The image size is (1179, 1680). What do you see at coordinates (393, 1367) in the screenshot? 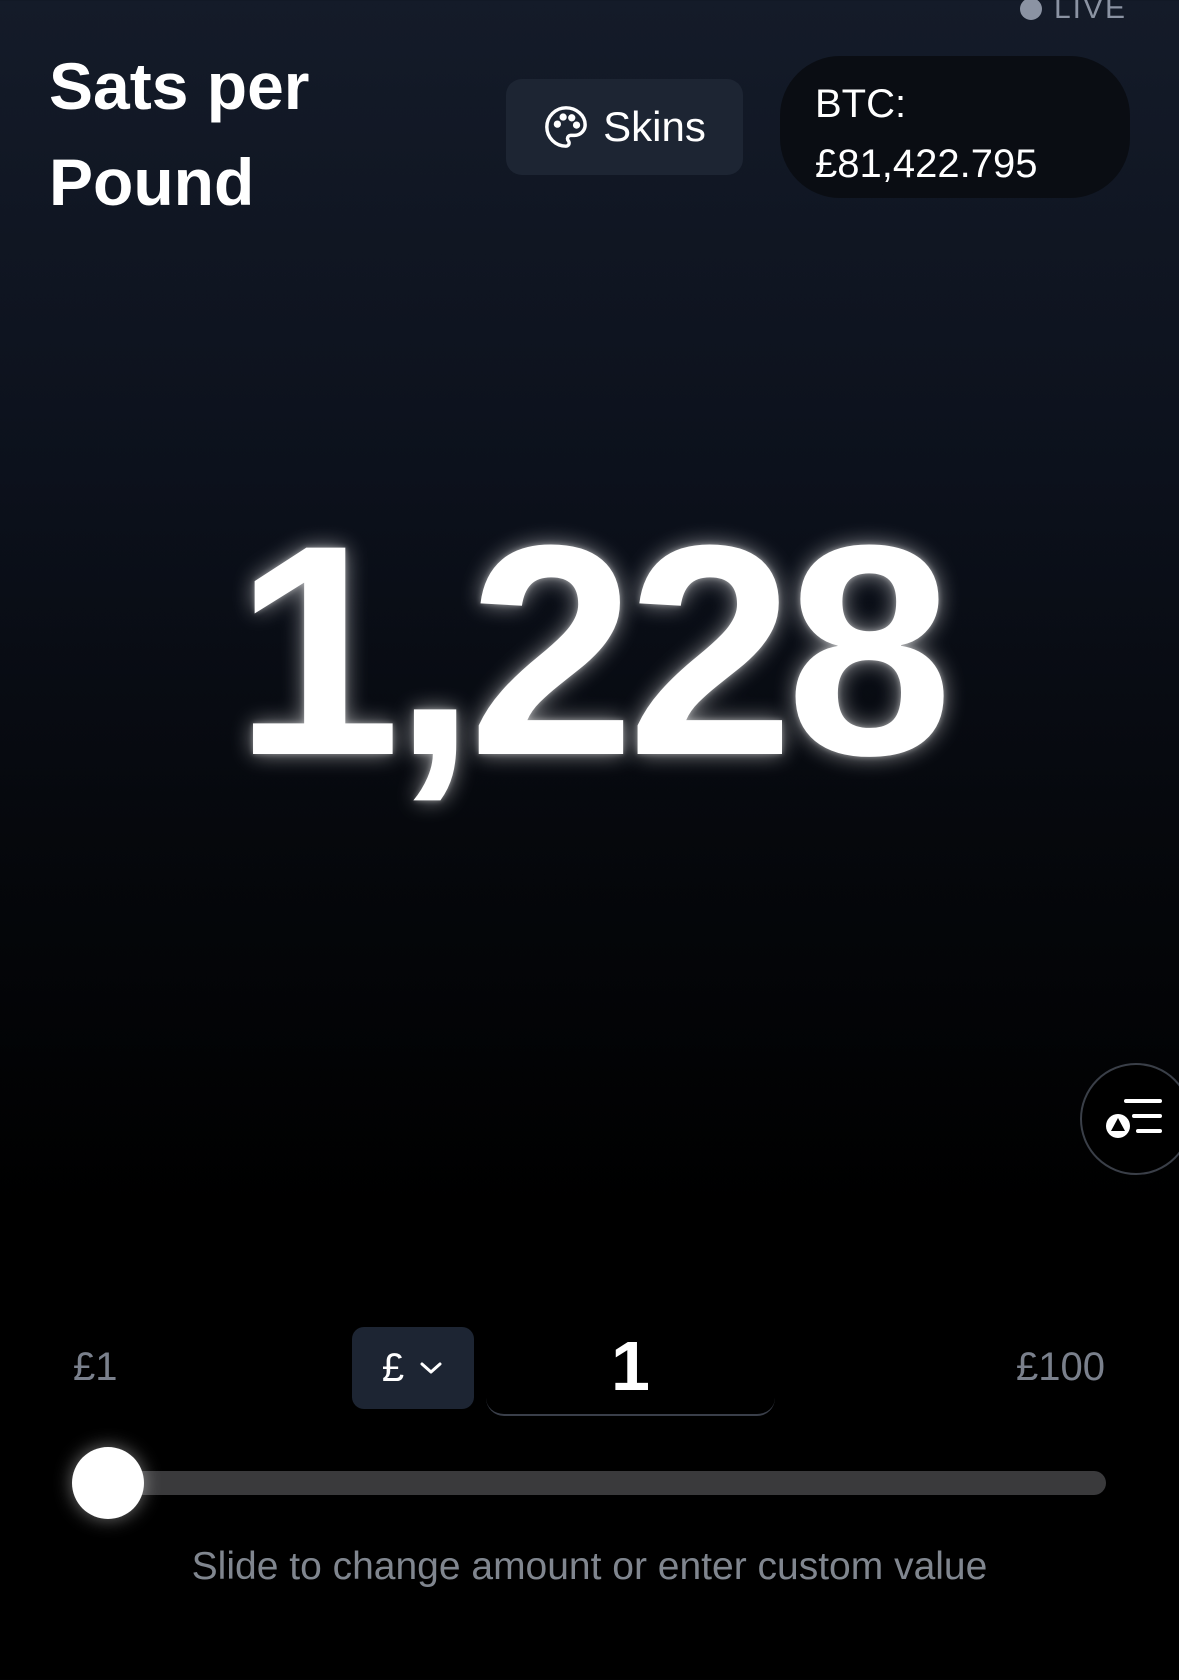
I see `currency-symbol: £` at bounding box center [393, 1367].